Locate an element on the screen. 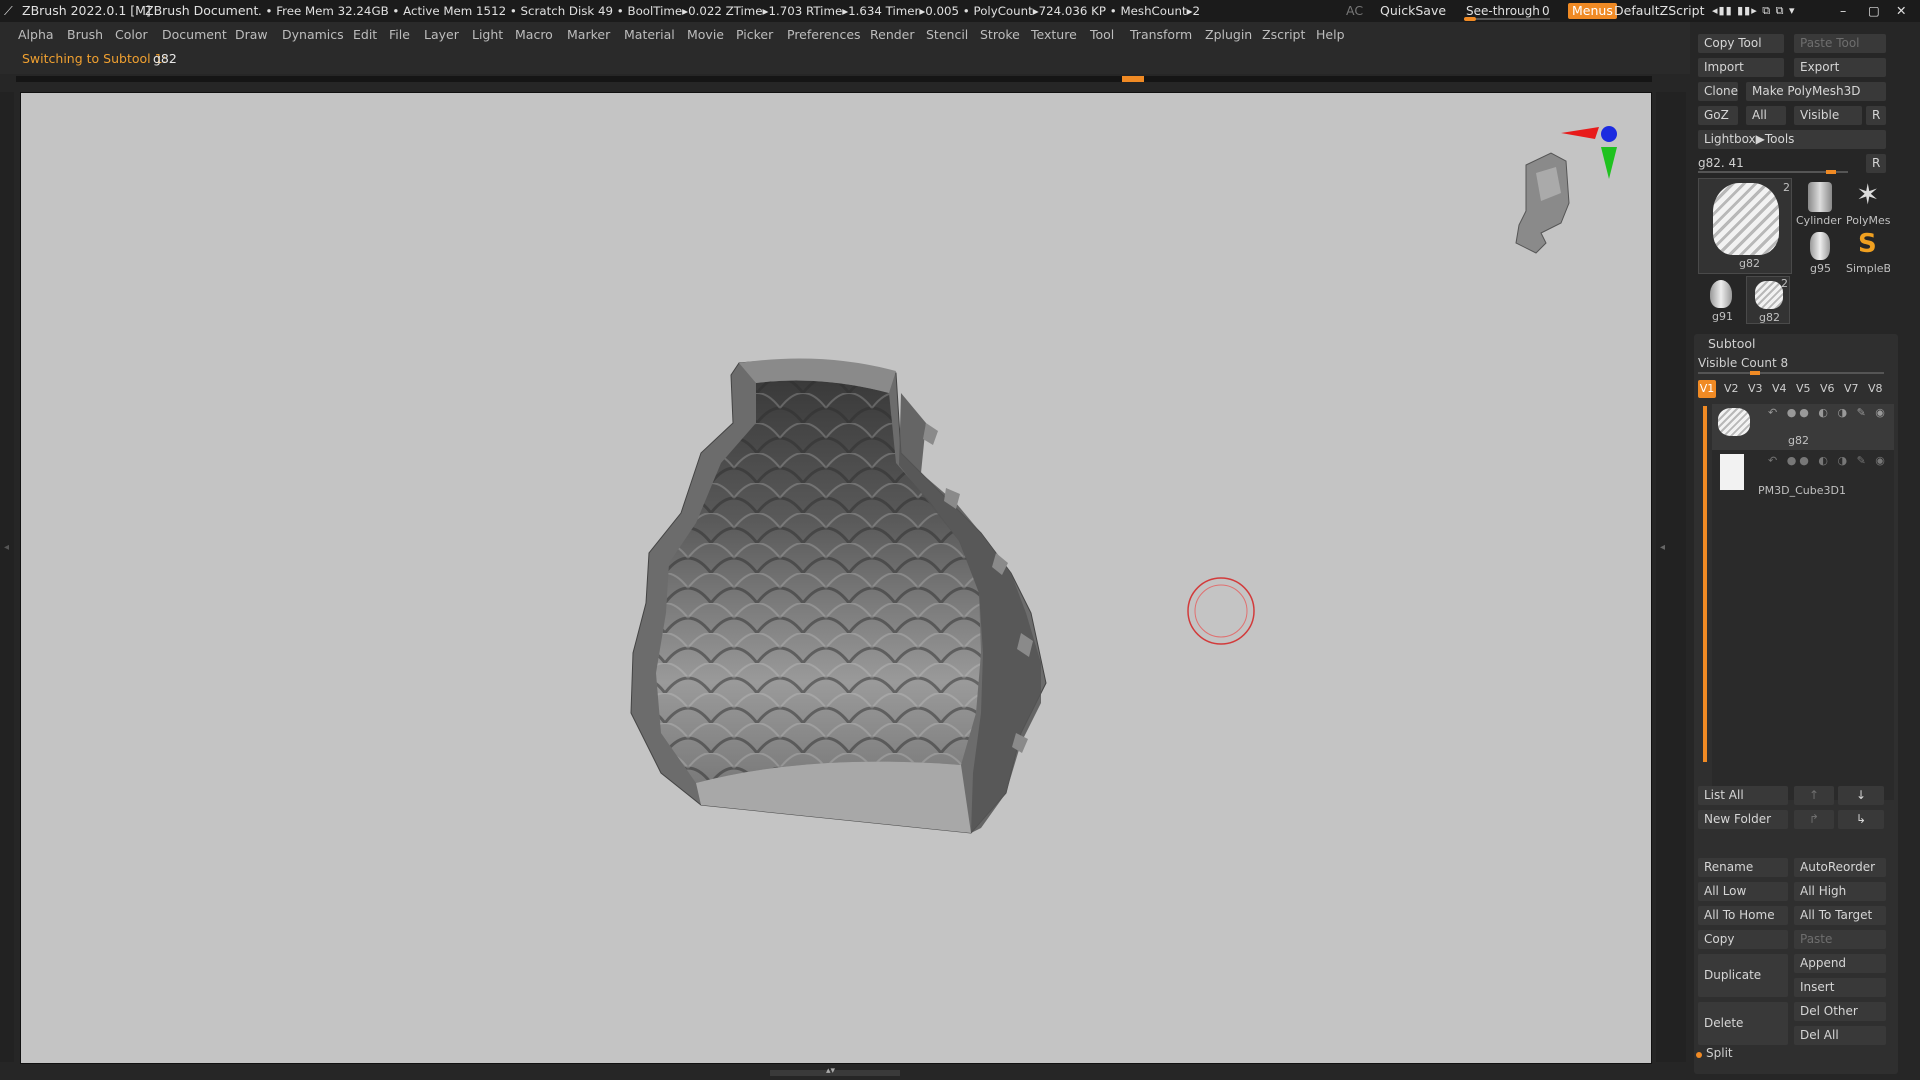 This screenshot has height=1080, width=1920. clone-button: Clone is located at coordinates (1718, 91).